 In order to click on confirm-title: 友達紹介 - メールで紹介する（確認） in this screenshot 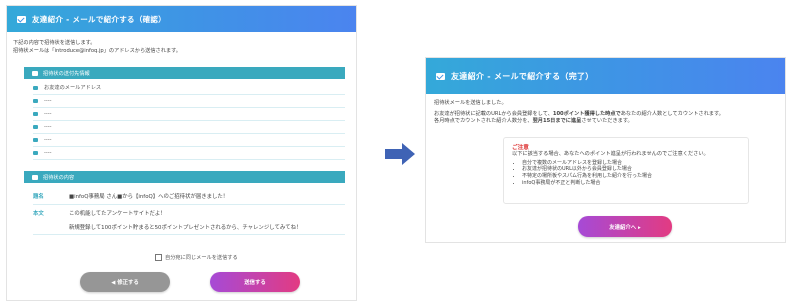, I will do `click(99, 19)`.